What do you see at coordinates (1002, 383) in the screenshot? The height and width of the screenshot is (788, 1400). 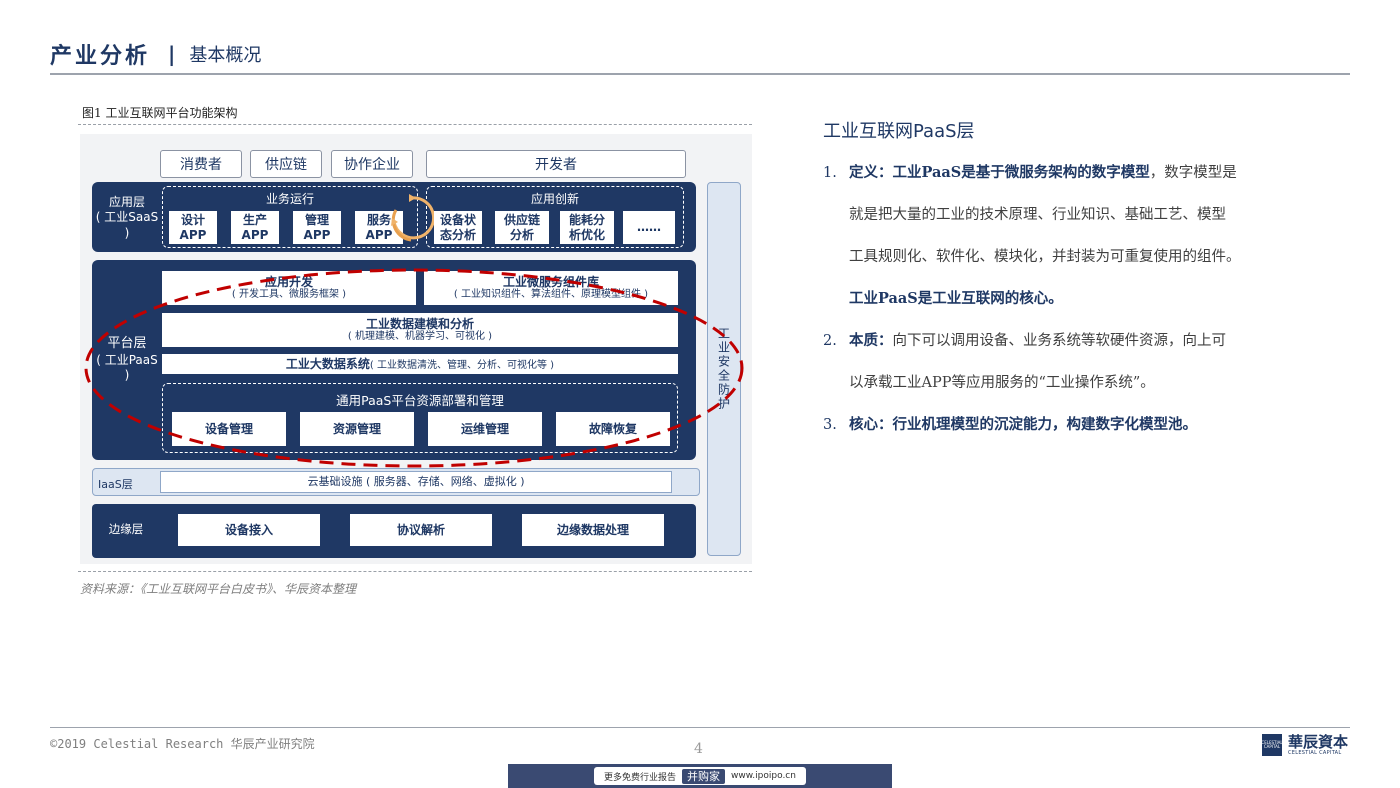 I see `item-2-line2: 以承载工业APP等应用服务的“工业操作系统”。` at bounding box center [1002, 383].